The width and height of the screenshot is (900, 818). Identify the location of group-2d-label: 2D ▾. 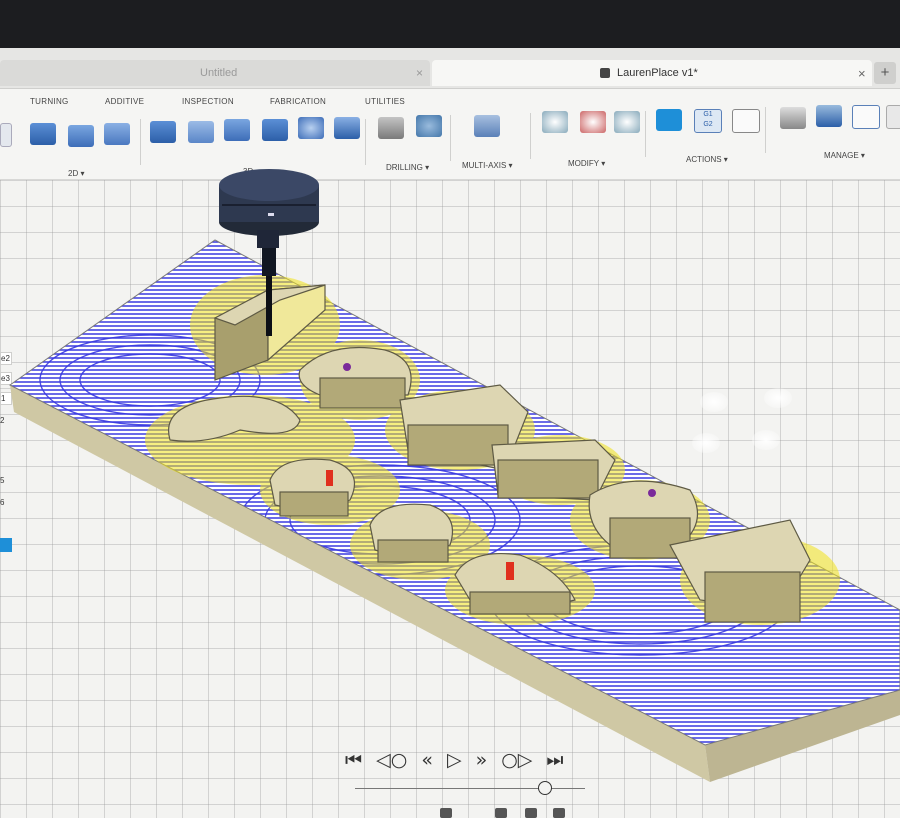
(76, 173).